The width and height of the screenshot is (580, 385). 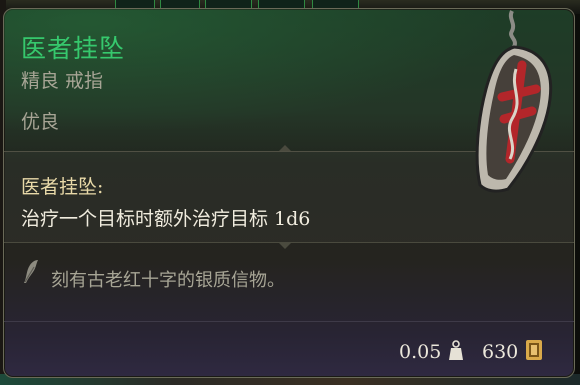 What do you see at coordinates (289, 321) in the screenshot?
I see `footer-divider` at bounding box center [289, 321].